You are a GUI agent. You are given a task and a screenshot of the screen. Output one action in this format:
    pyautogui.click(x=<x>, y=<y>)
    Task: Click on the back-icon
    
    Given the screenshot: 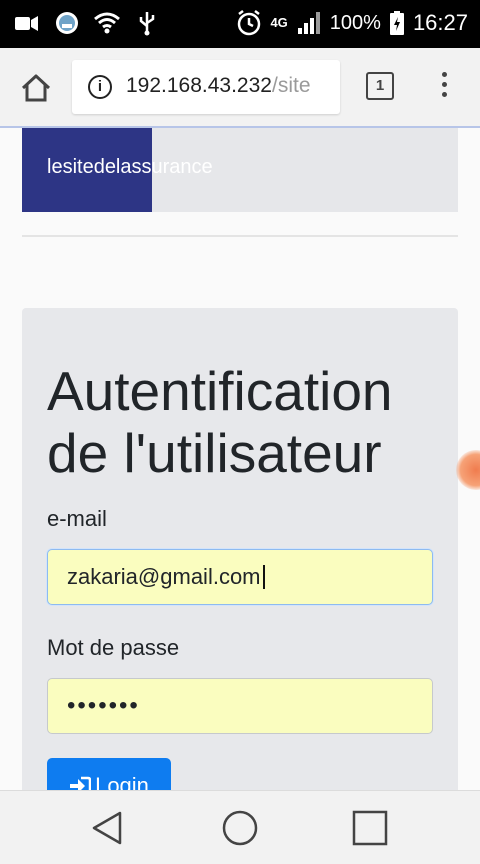 What is the action you would take?
    pyautogui.click(x=108, y=828)
    